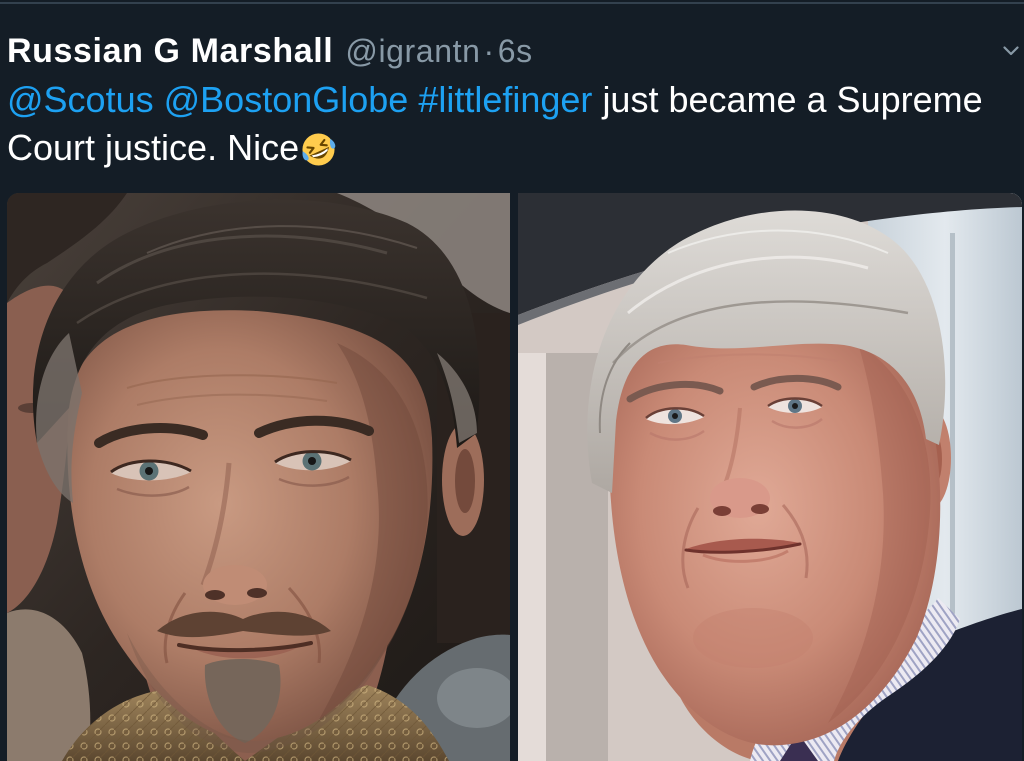  Describe the element at coordinates (515, 51) in the screenshot. I see `tweet-timestamp: 6s` at that location.